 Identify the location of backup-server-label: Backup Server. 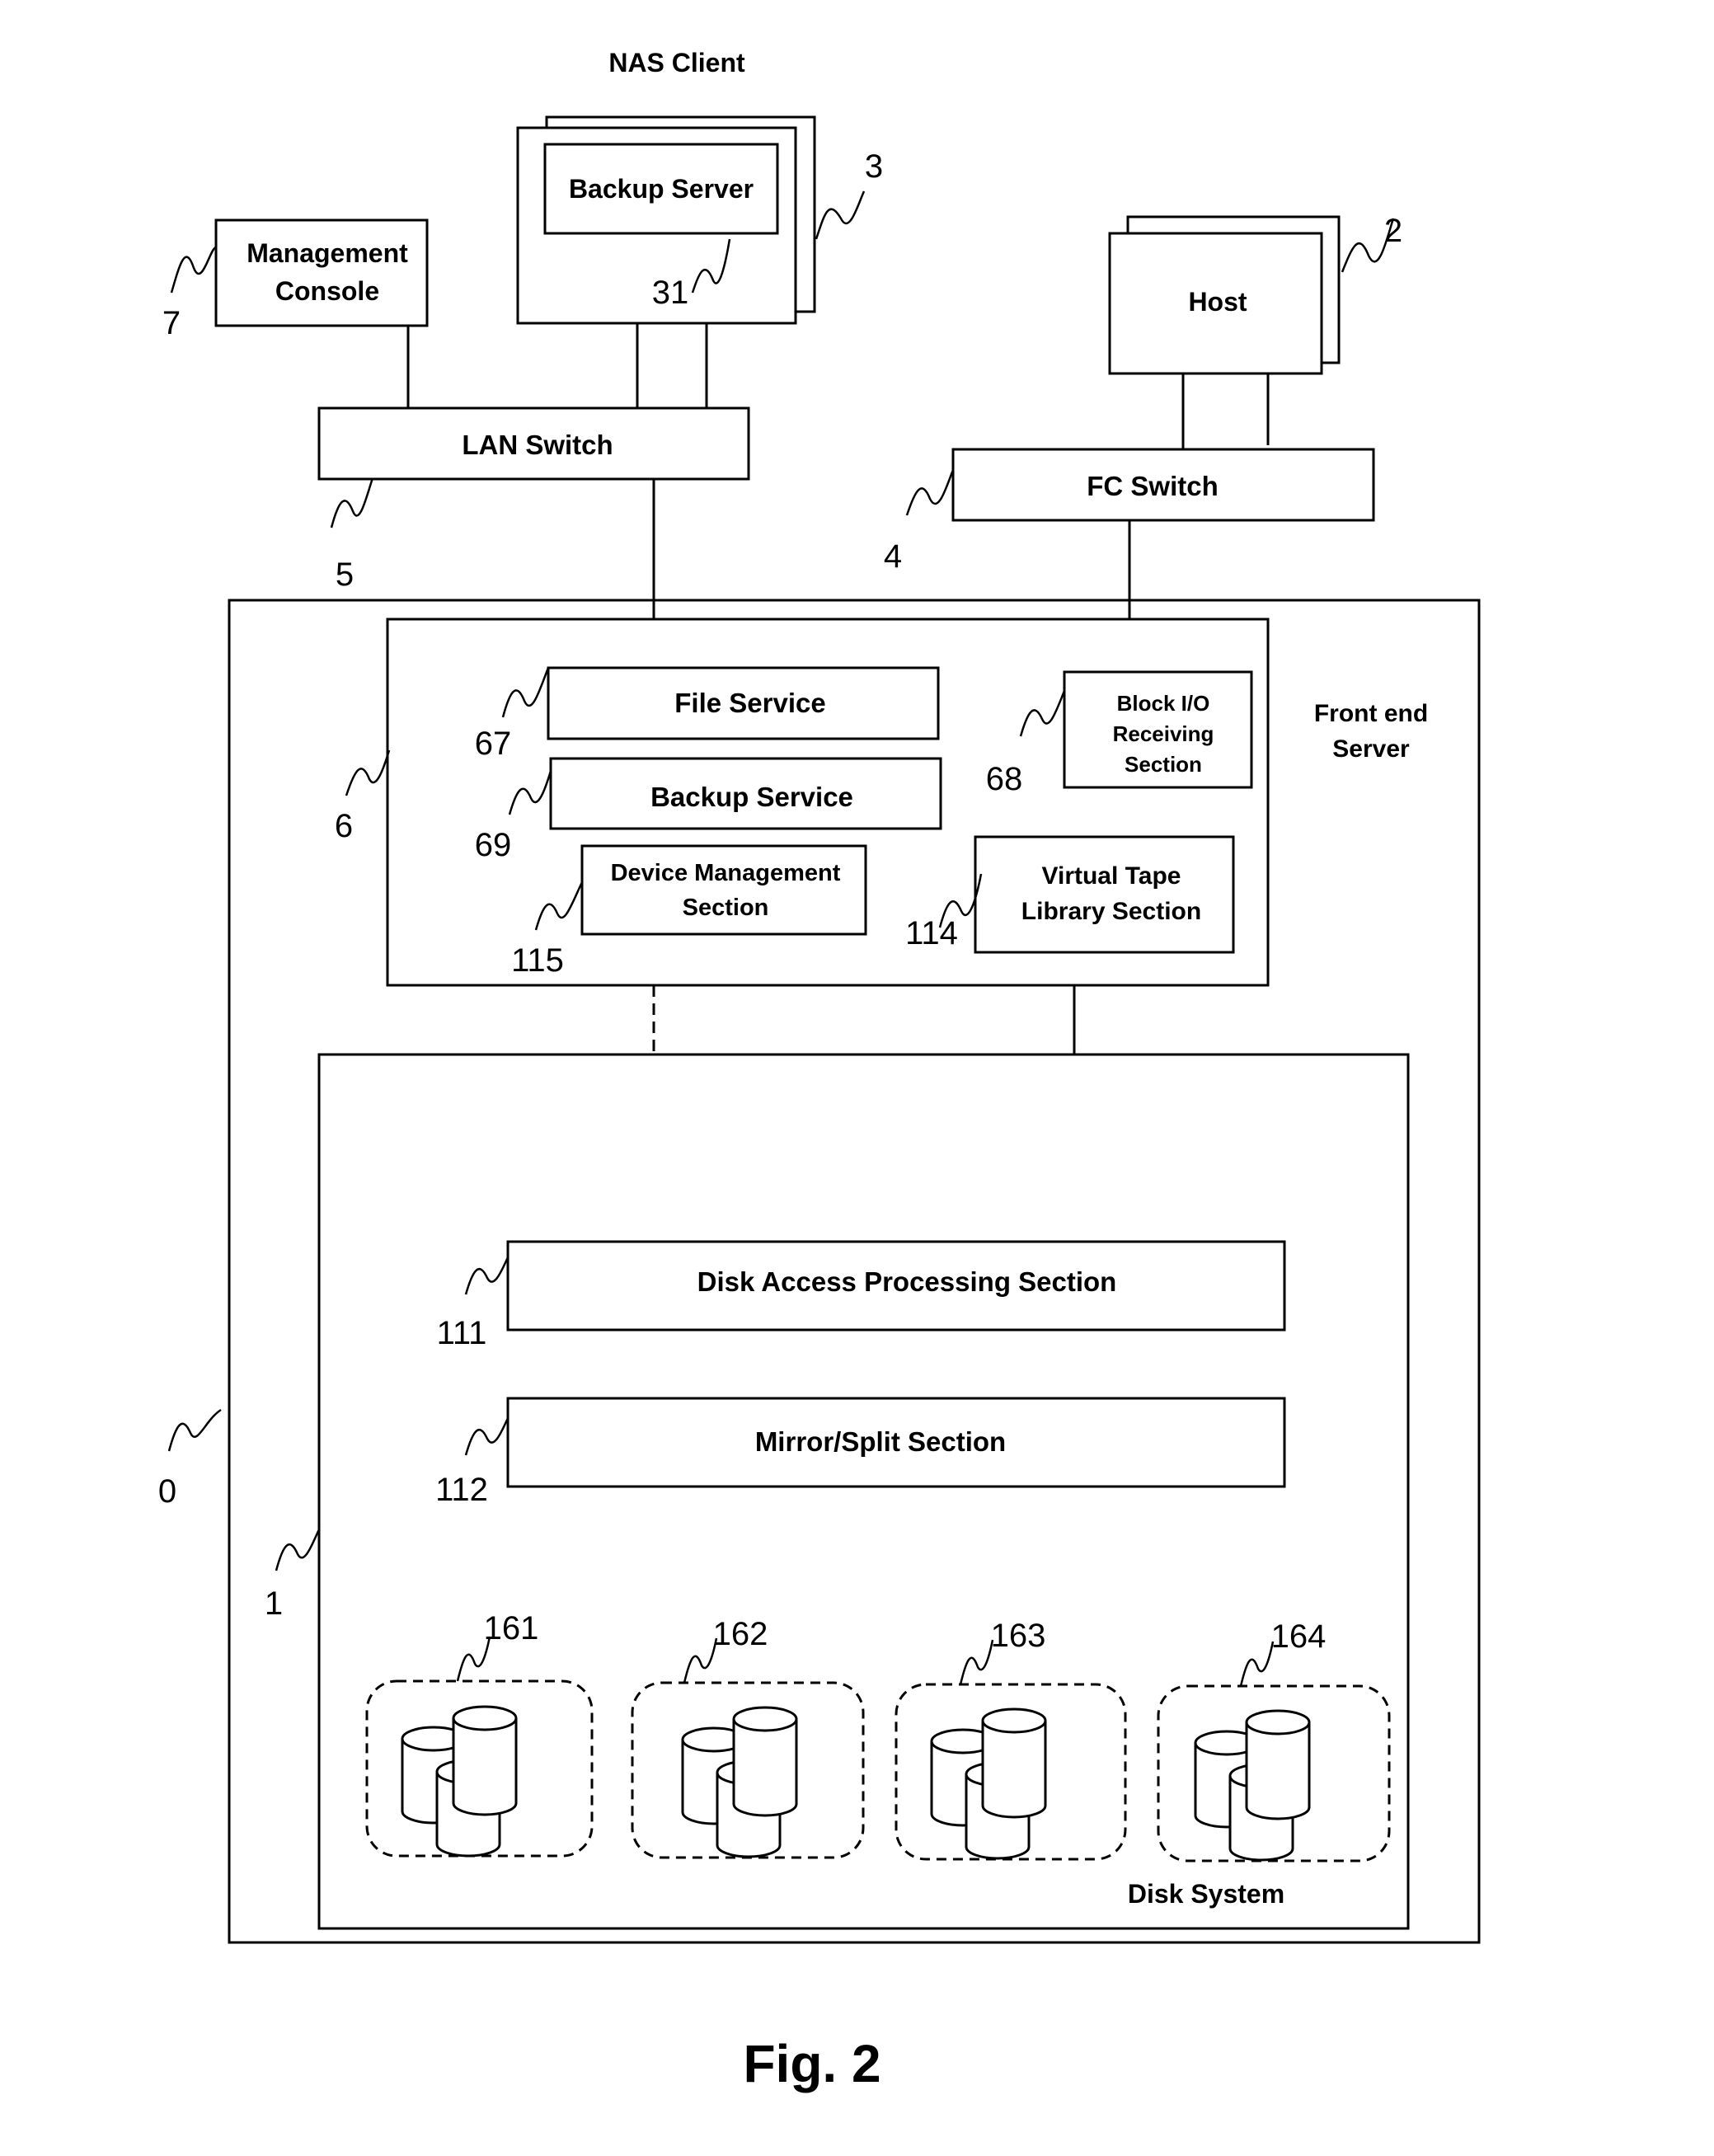
(661, 189).